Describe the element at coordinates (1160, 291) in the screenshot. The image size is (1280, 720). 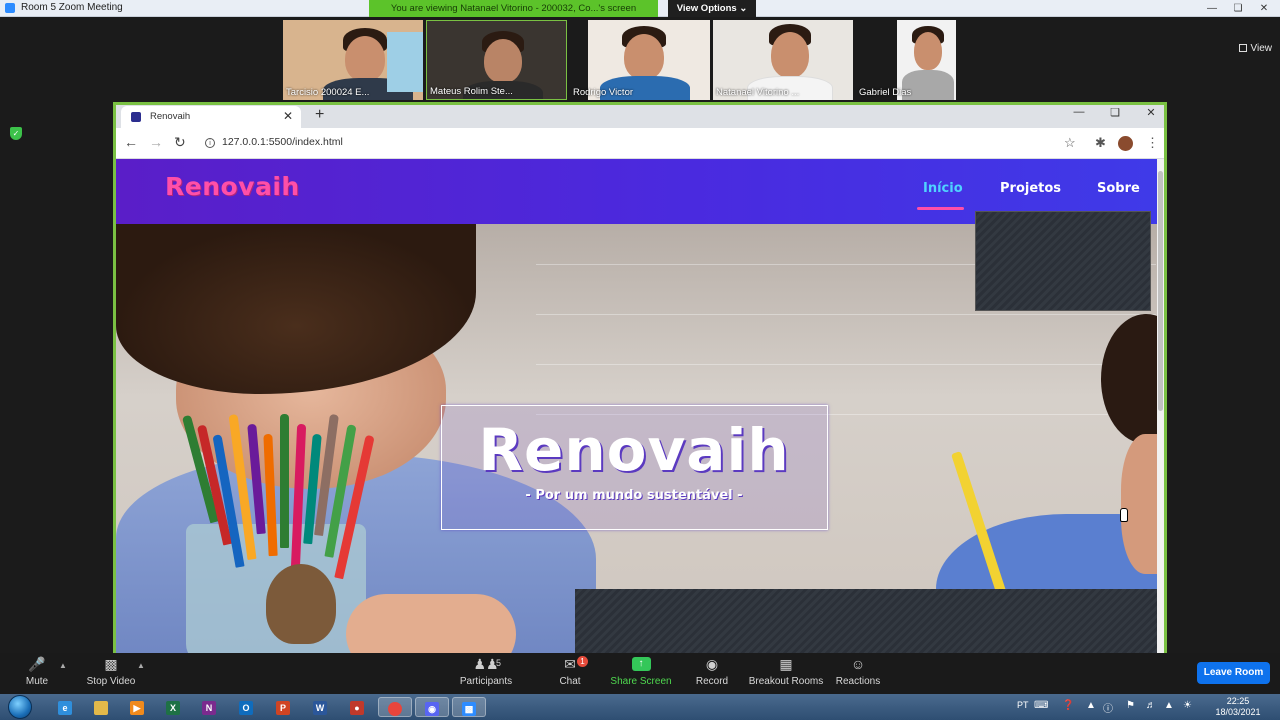
I see `scrollbar-thumb` at that location.